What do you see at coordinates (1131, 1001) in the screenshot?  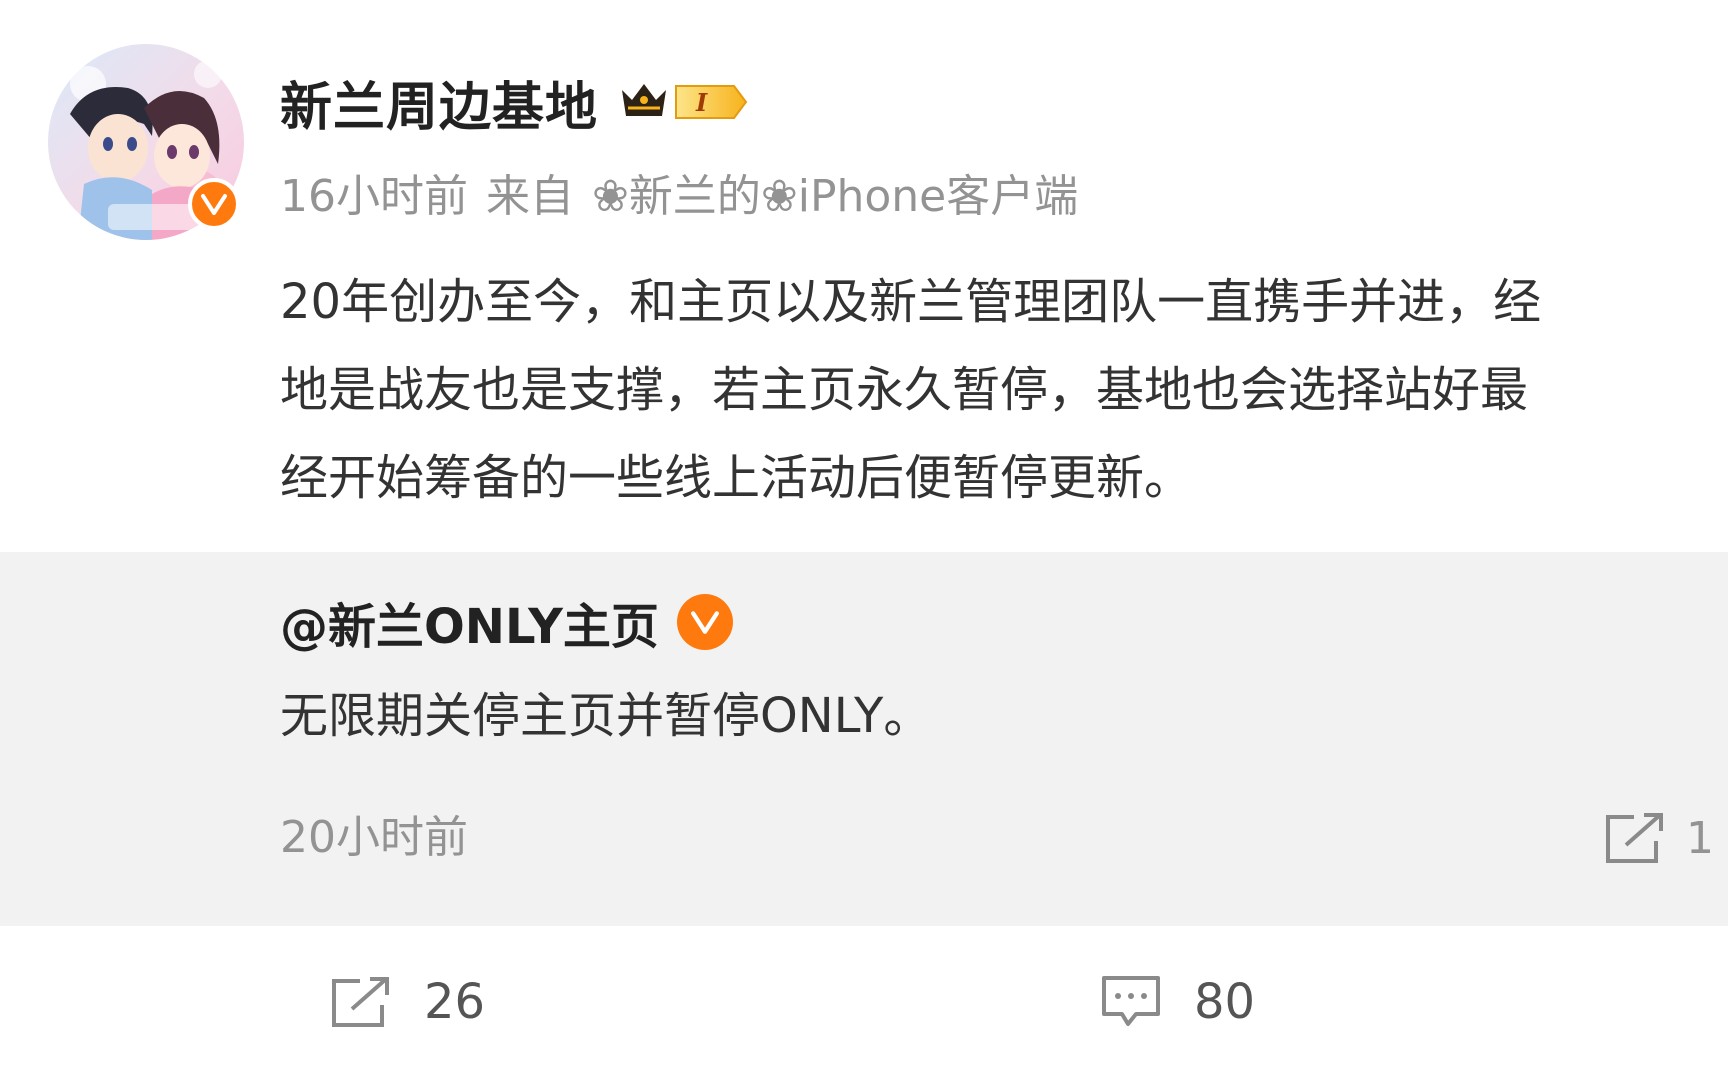 I see `comment-bubble-icon` at bounding box center [1131, 1001].